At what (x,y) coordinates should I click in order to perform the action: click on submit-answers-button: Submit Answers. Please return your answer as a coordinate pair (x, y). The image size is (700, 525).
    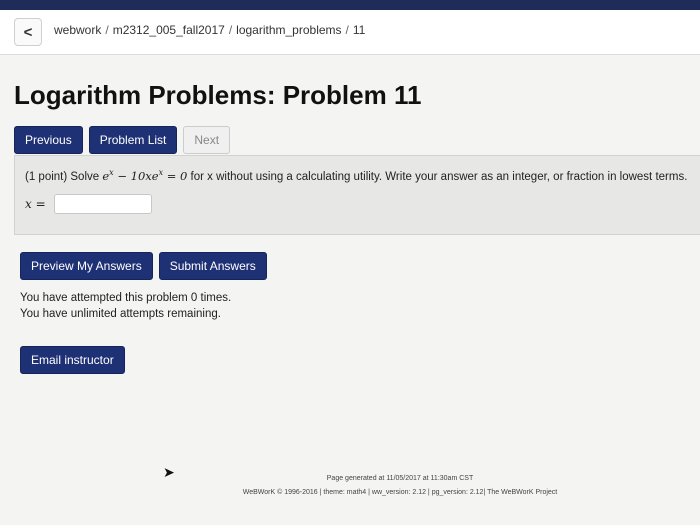
    Looking at the image, I should click on (212, 266).